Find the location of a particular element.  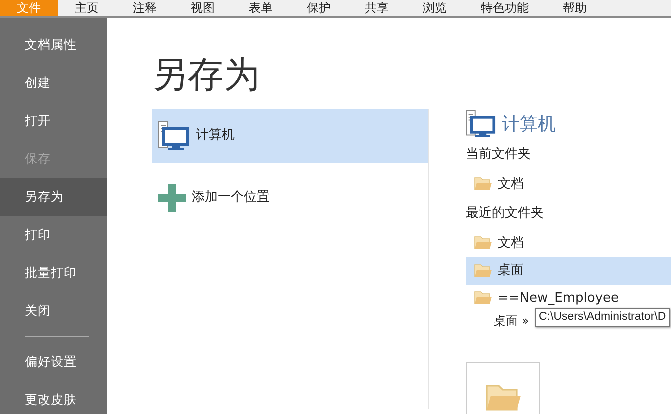

folder-item: 桌面 is located at coordinates (568, 271).